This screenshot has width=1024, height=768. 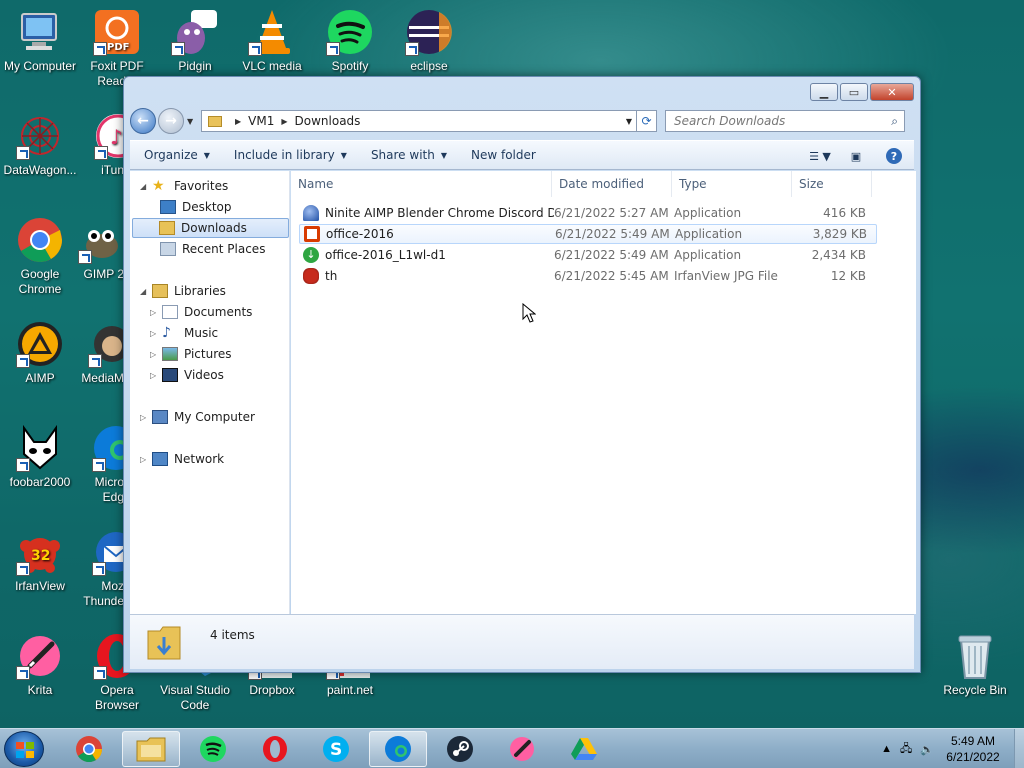 I want to click on nav-network: ▷ Network, so click(x=182, y=459).